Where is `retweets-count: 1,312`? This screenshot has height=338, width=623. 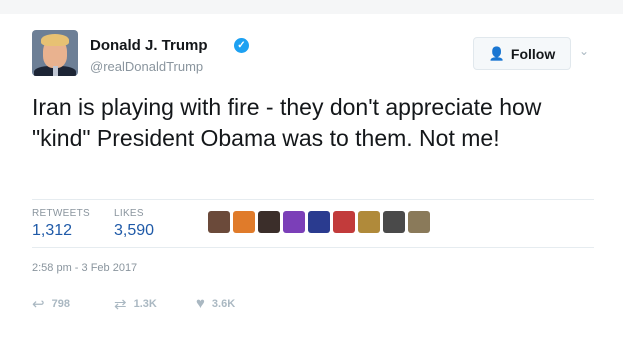 retweets-count: 1,312 is located at coordinates (52, 231).